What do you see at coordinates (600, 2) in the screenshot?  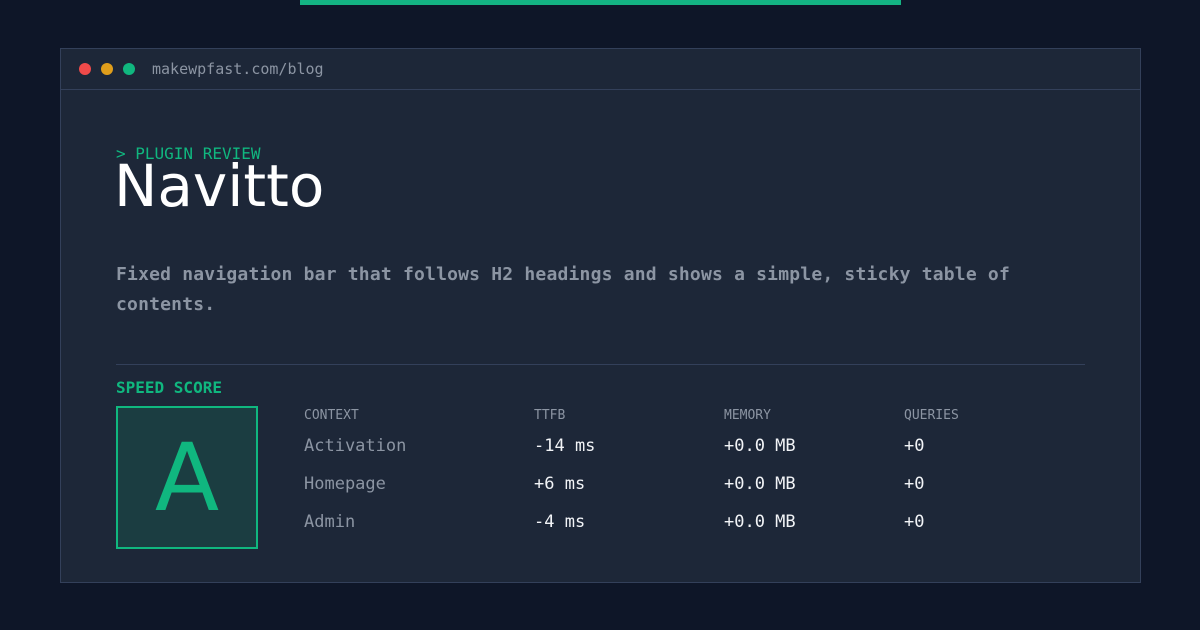 I see `top-accent-bar` at bounding box center [600, 2].